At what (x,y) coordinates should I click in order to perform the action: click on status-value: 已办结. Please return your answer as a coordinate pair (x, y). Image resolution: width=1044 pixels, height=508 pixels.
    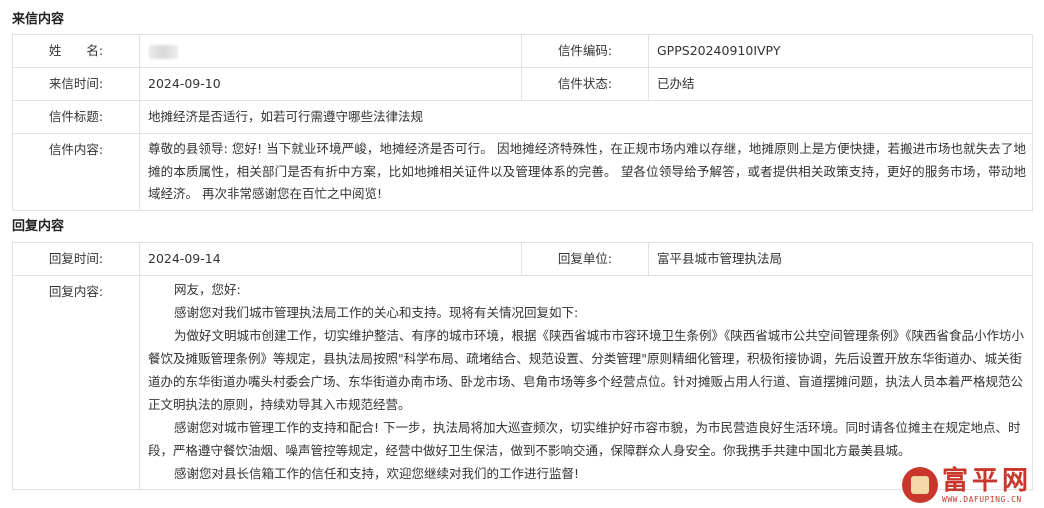
    Looking at the image, I should click on (676, 83).